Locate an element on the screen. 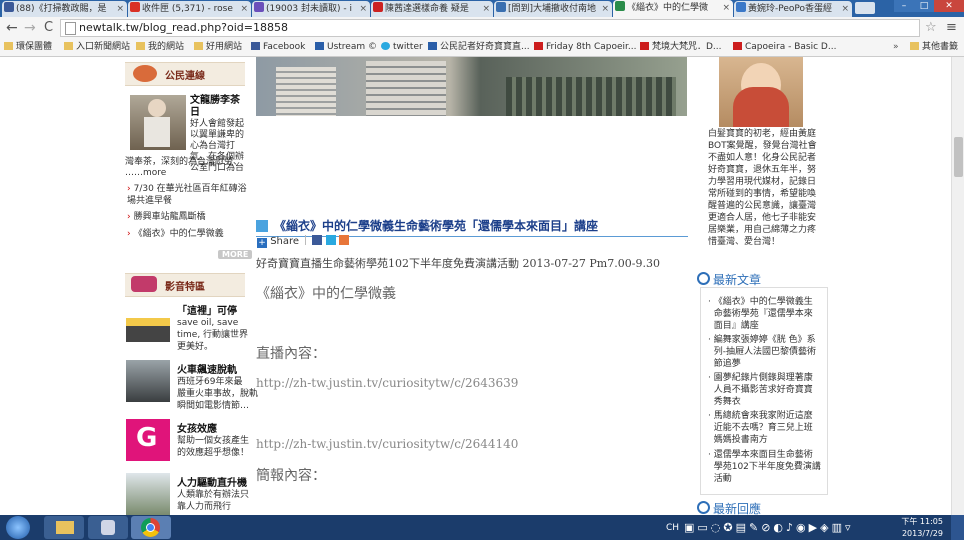 The image size is (964, 540). video-title: 火車飆速脫軌 is located at coordinates (207, 368).